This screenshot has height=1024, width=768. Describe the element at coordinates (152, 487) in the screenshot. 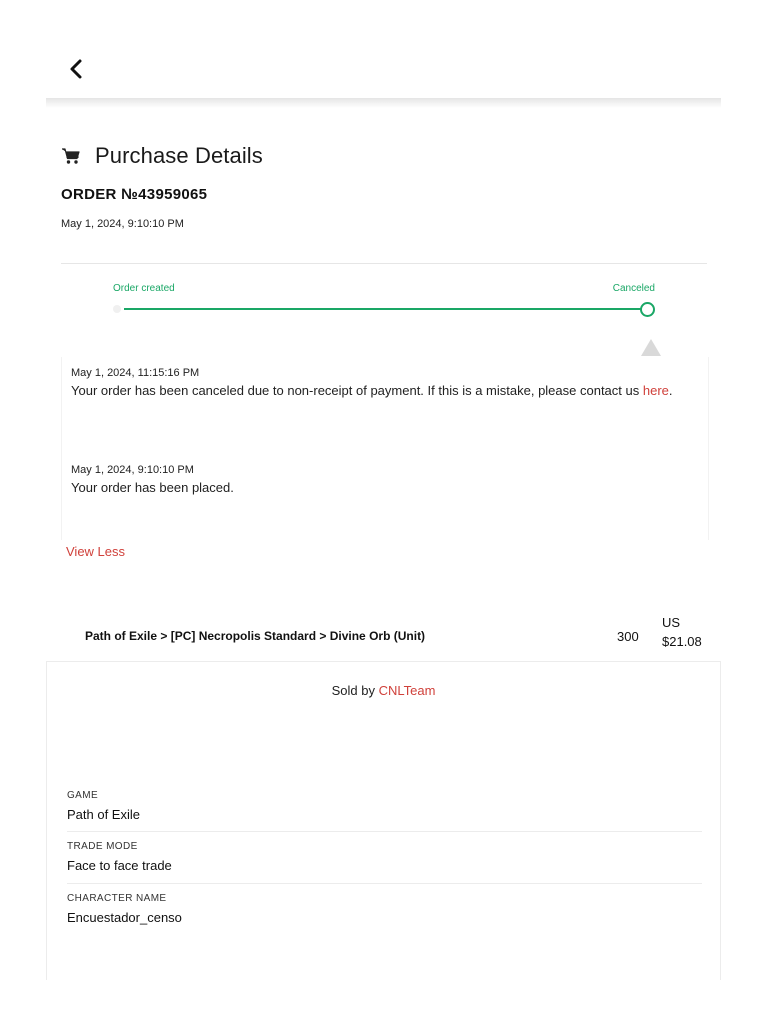

I see `history-message: Your order has been placed.` at that location.